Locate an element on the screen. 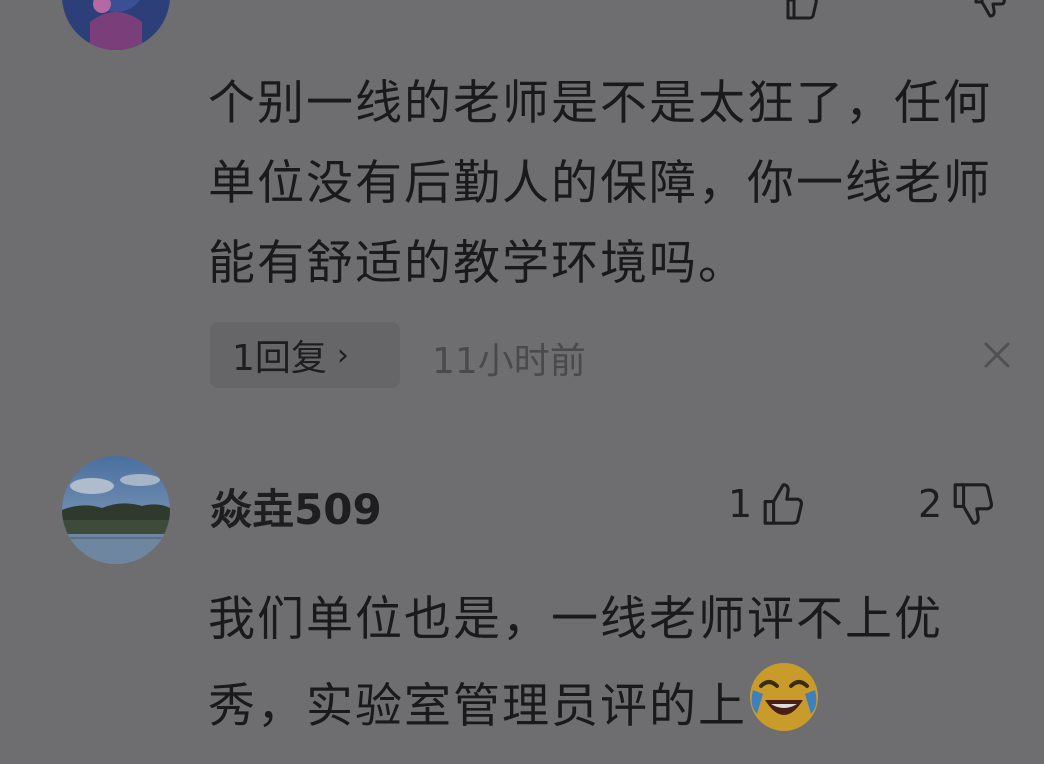 This screenshot has height=764, width=1044. like-button is located at coordinates (800, 11).